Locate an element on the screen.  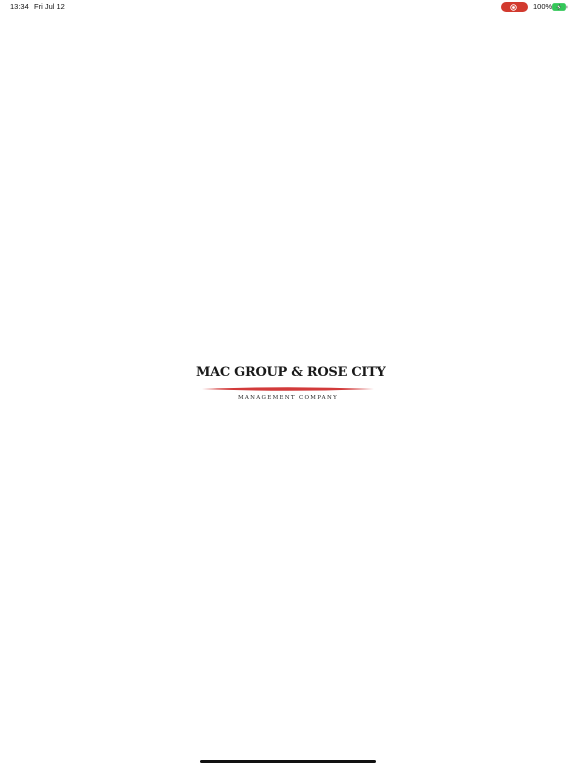
logo-subtitle: MANAGEMENT COMPANY is located at coordinates (288, 398).